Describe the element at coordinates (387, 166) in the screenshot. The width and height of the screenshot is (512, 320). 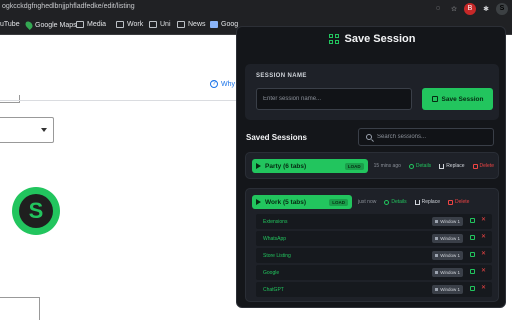
I see `session-time: 15 mins ago` at that location.